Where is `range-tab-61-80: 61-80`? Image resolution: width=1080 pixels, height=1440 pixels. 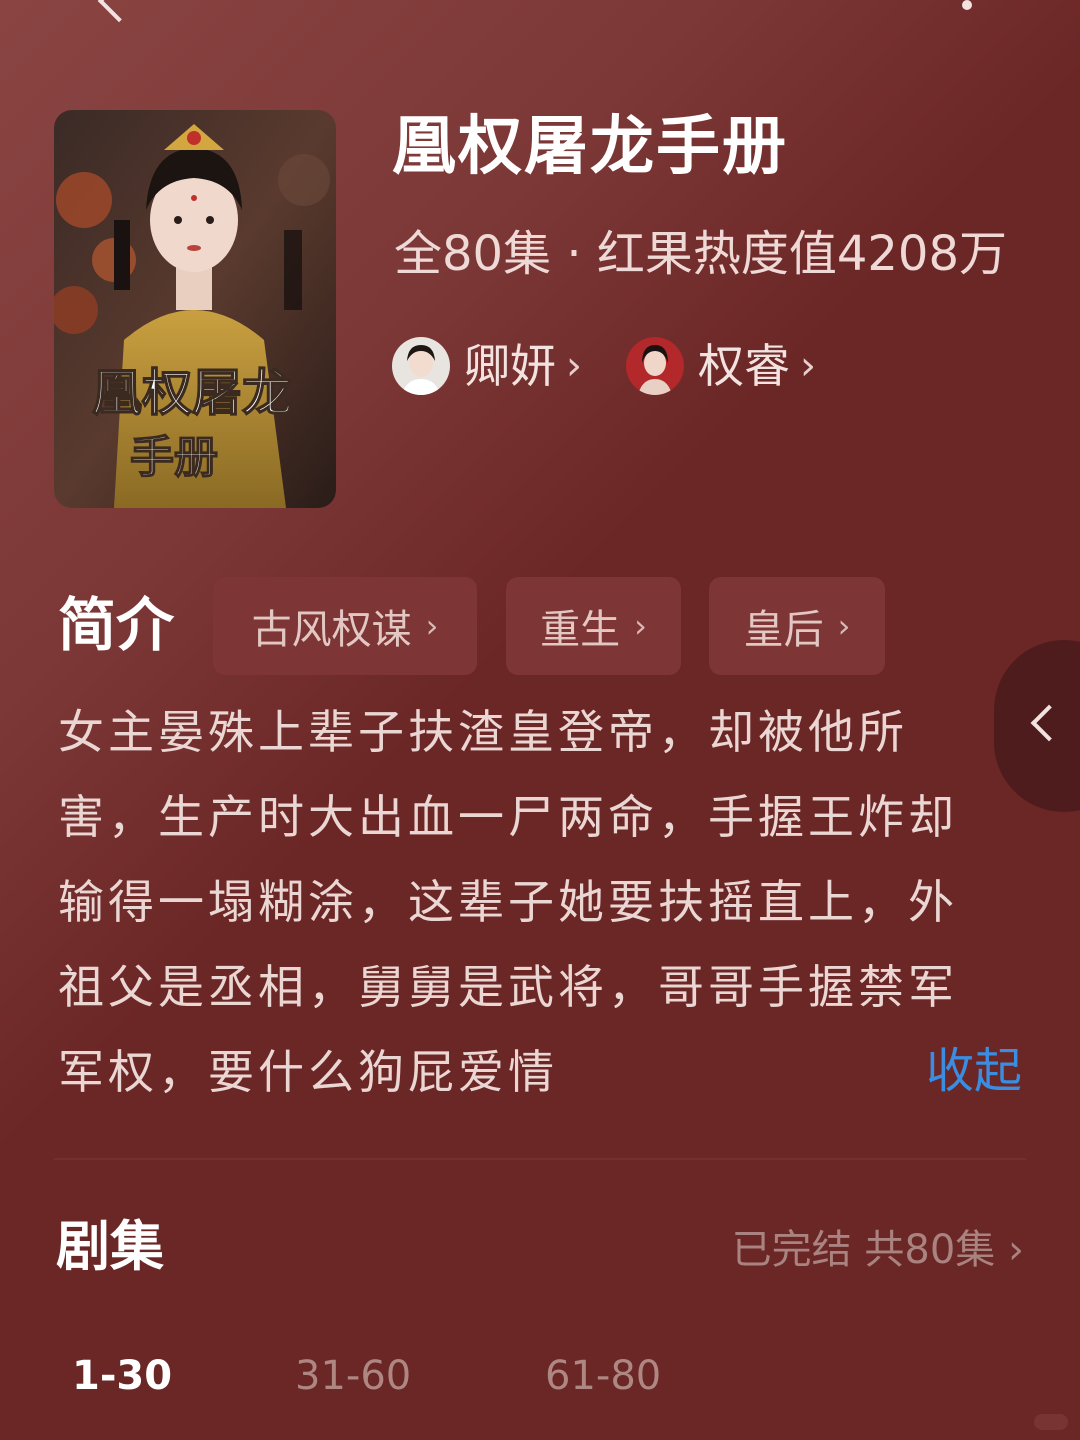 range-tab-61-80: 61-80 is located at coordinates (603, 1376).